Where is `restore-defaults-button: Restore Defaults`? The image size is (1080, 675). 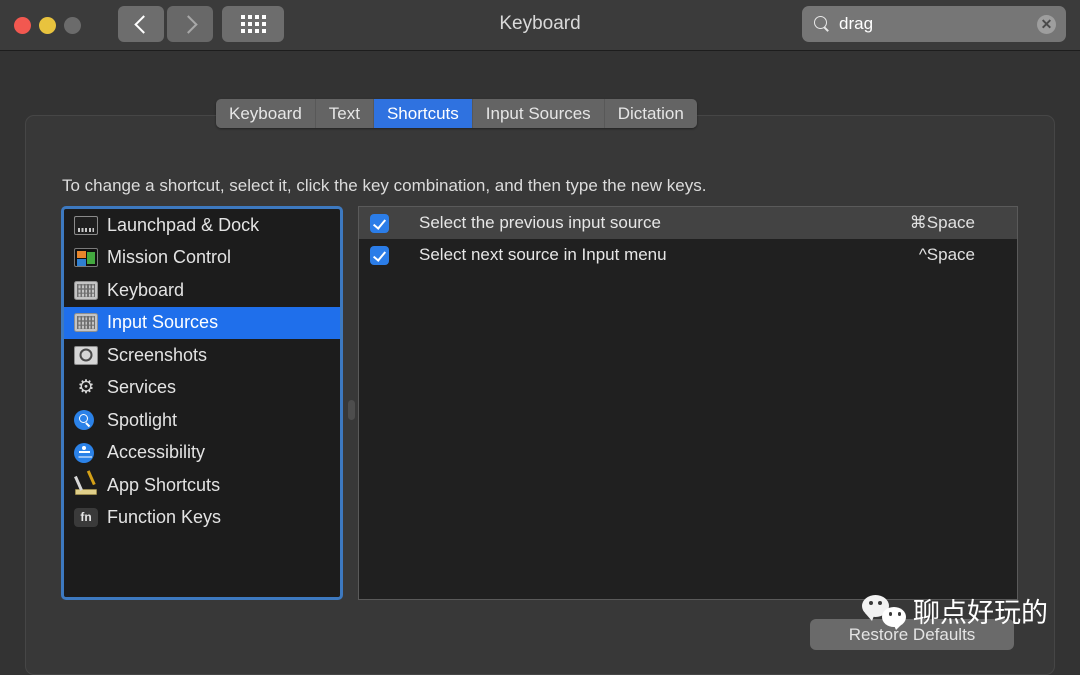
restore-defaults-button: Restore Defaults is located at coordinates (912, 634).